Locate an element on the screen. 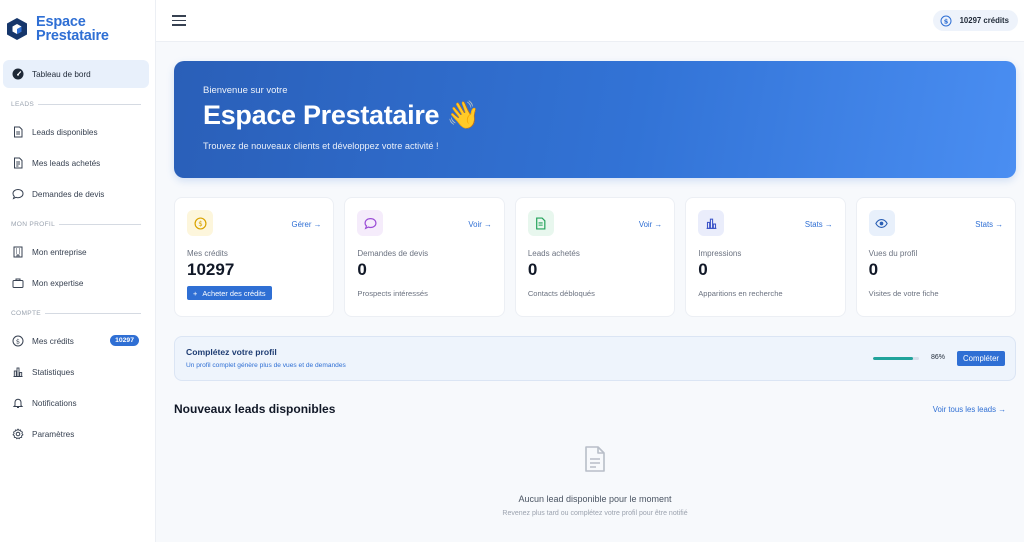  sidebar-item-label: Demandes de devis is located at coordinates (68, 194).